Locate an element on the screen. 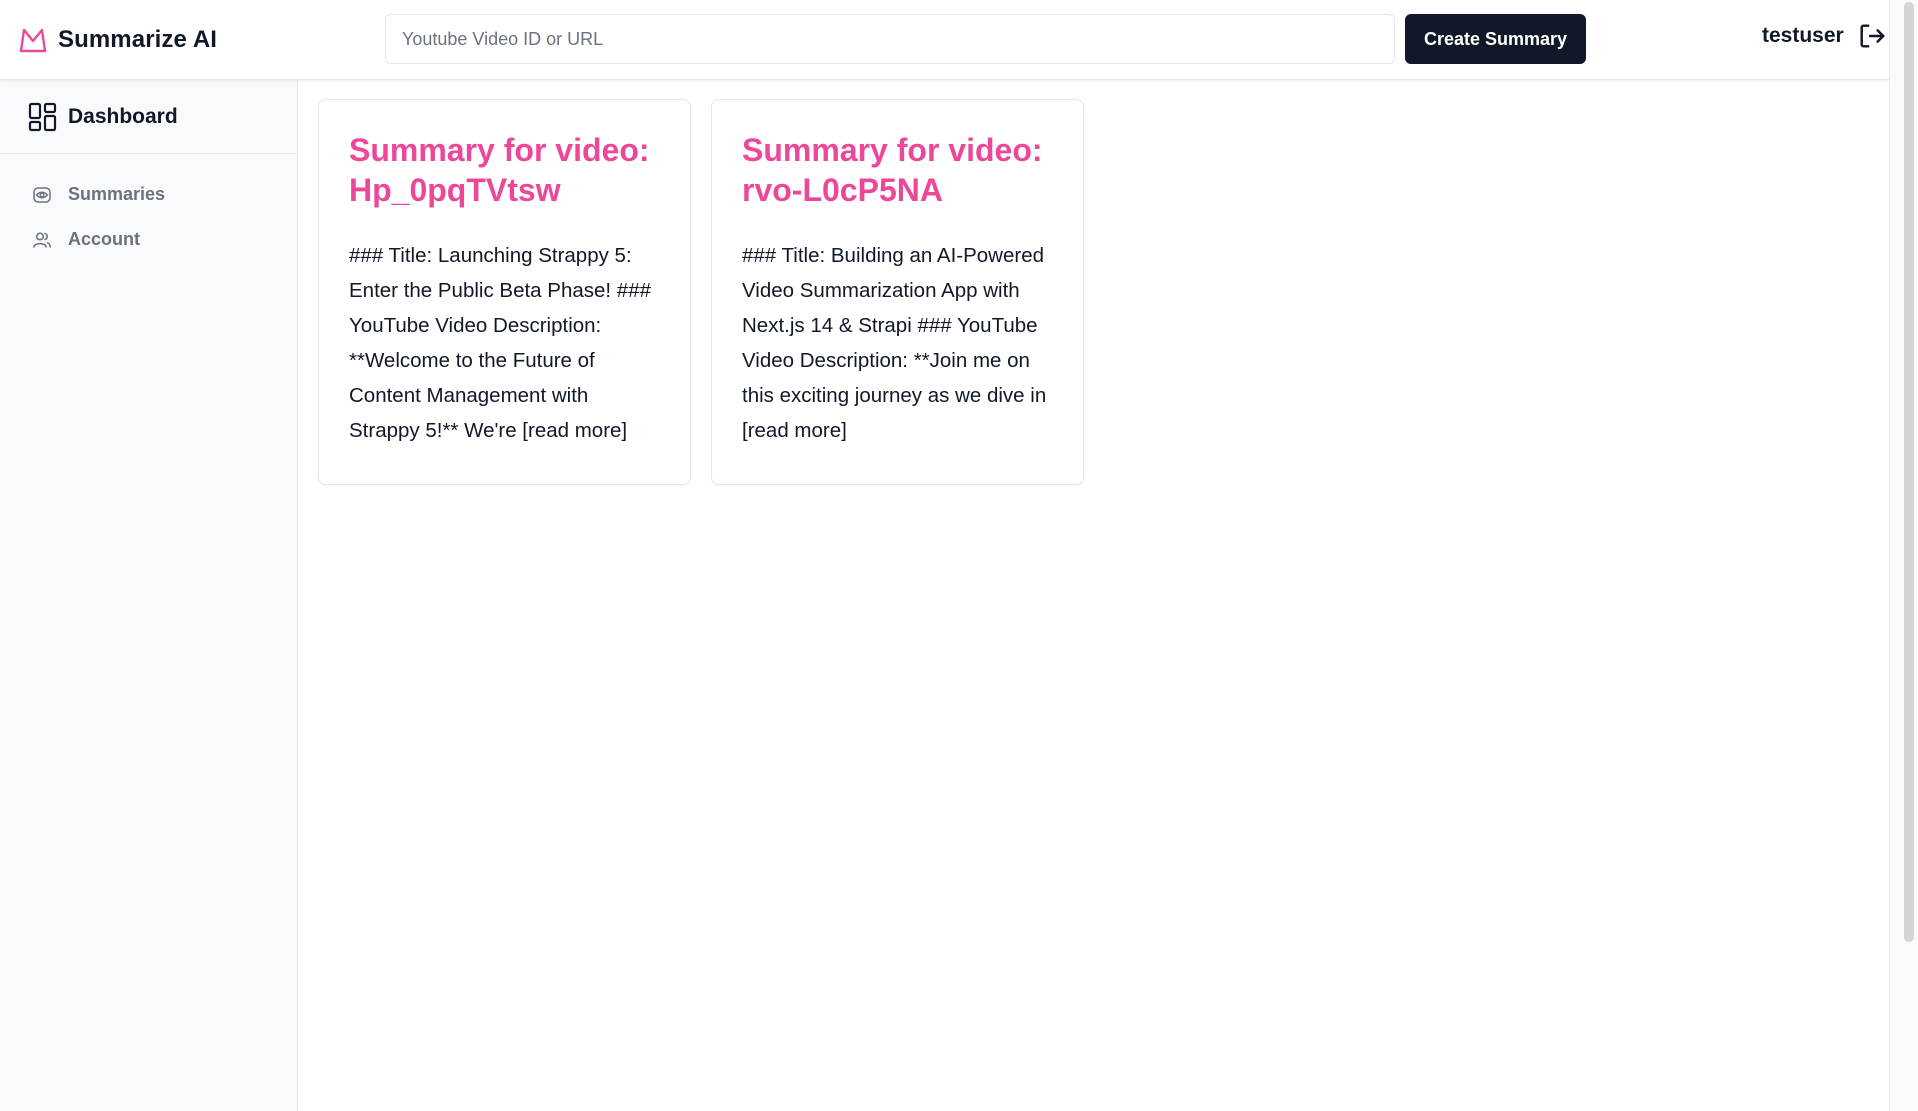 The width and height of the screenshot is (1918, 1111). top-header: Summarize AI Create Summary testuser is located at coordinates (944, 40).